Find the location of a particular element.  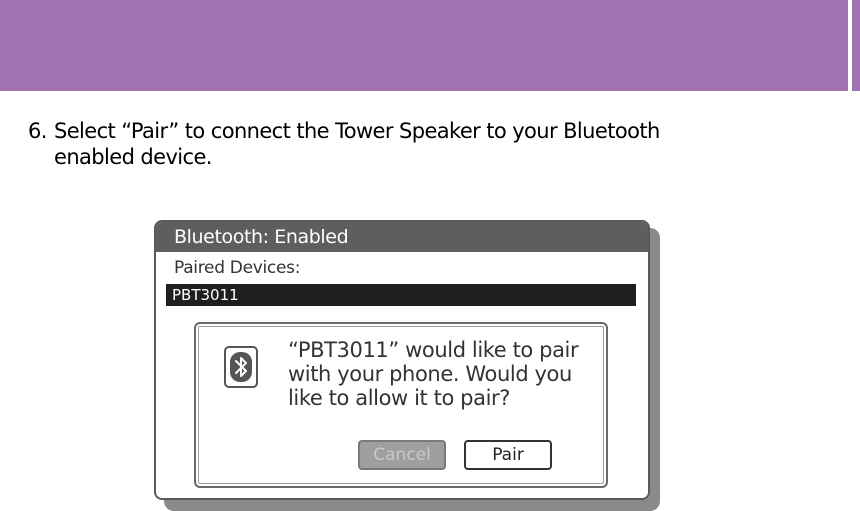

paired-devices-label: Paired Devices: is located at coordinates (237, 268).